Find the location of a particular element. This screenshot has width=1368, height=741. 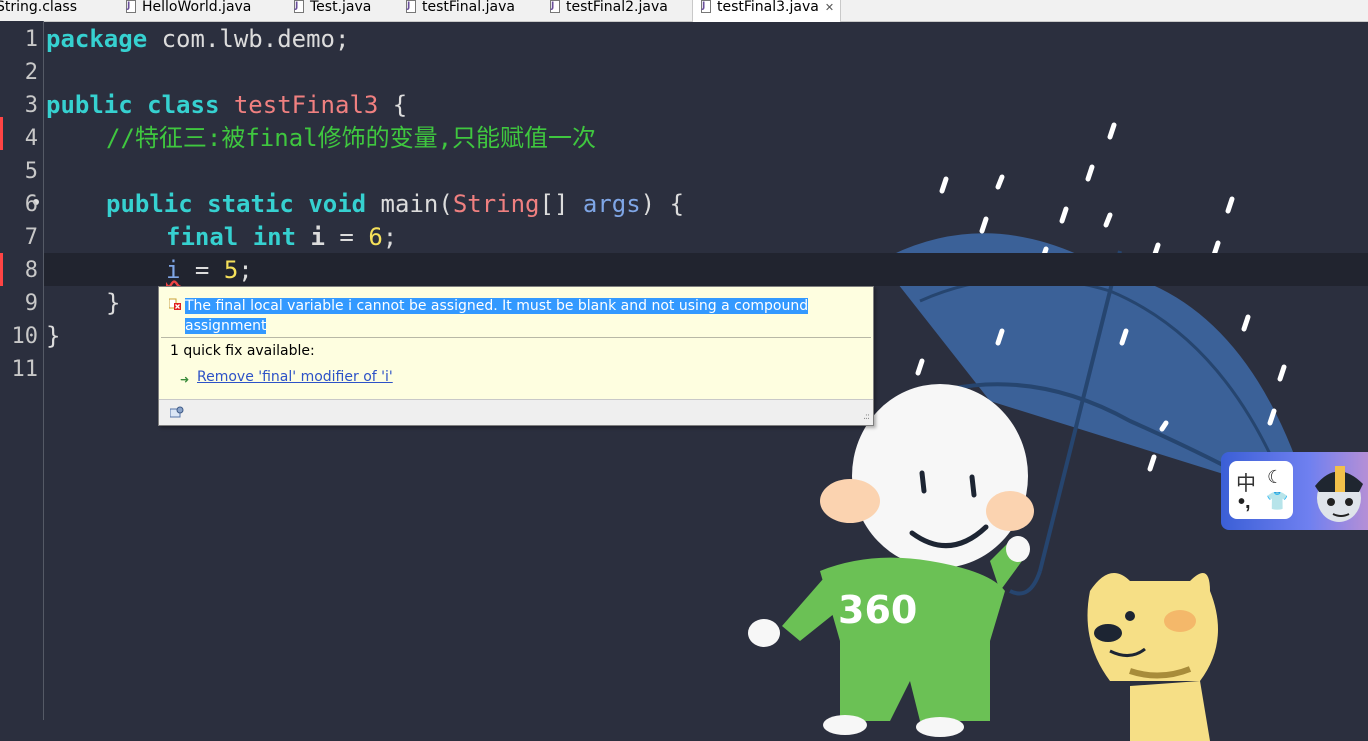

code-line-3: public class testFinal3 { is located at coordinates (226, 105).